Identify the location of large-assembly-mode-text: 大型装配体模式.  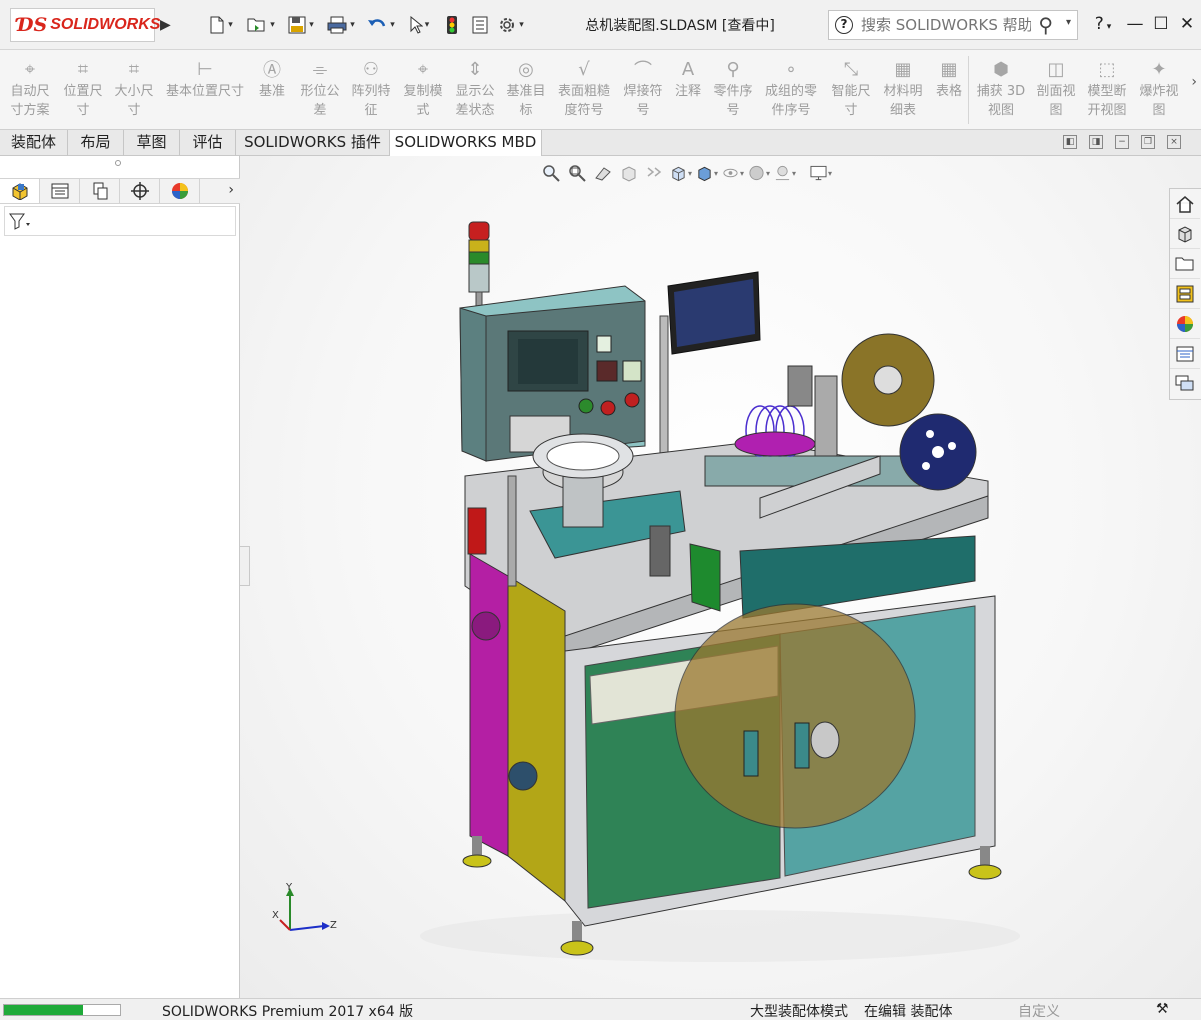
(799, 1012).